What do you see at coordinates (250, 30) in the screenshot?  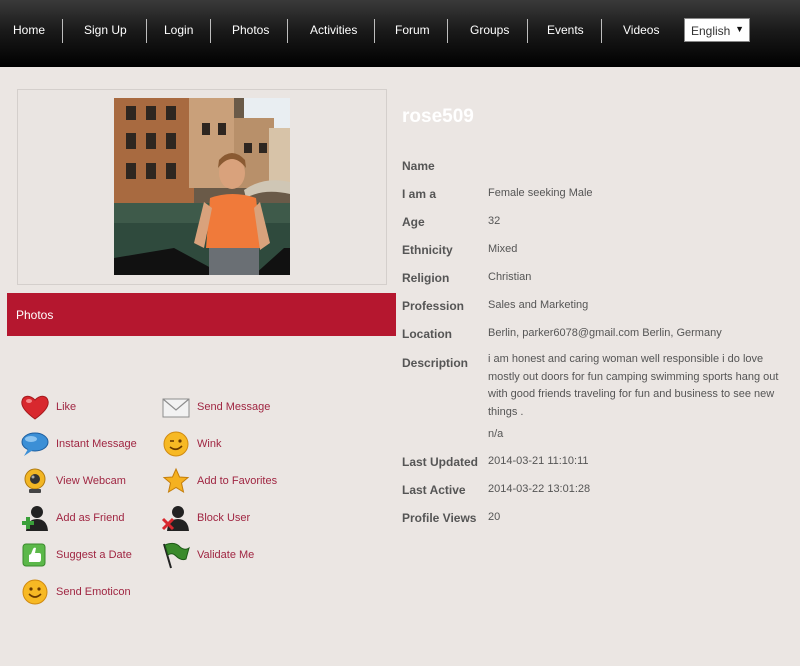 I see `nav-photos: Photos` at bounding box center [250, 30].